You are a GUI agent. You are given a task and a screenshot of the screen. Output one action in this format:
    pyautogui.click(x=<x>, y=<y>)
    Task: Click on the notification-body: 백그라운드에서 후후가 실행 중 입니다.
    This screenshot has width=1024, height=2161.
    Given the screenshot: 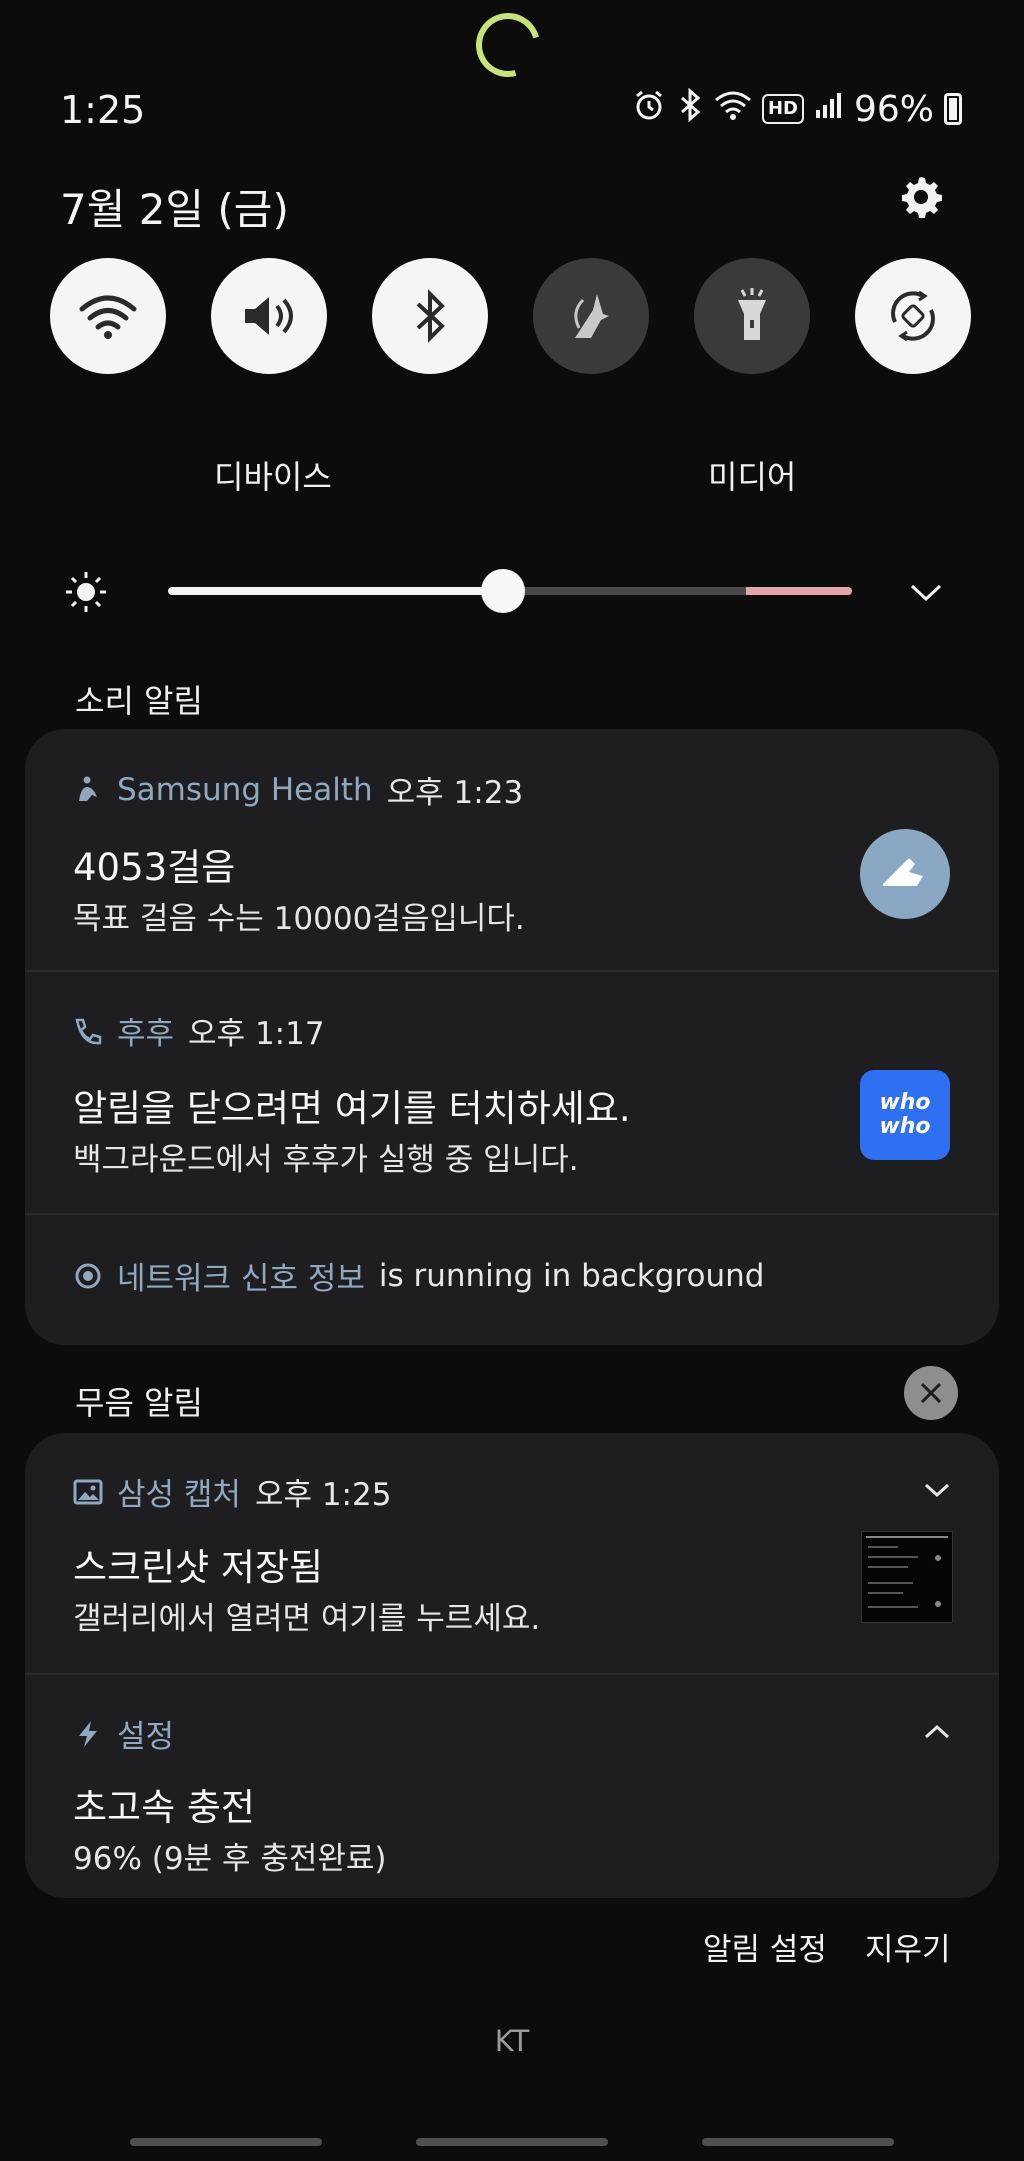 What is the action you would take?
    pyautogui.click(x=326, y=1160)
    